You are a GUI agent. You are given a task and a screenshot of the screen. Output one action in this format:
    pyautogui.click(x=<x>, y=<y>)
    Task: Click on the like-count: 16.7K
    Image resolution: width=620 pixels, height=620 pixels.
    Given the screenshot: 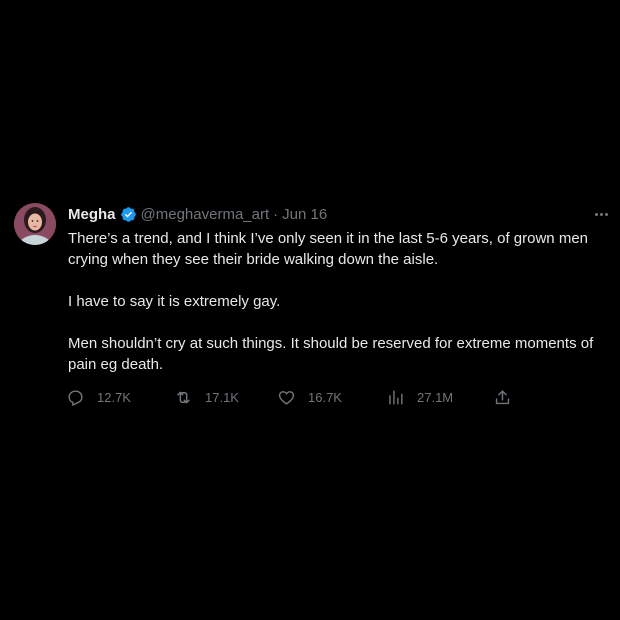 What is the action you would take?
    pyautogui.click(x=325, y=397)
    